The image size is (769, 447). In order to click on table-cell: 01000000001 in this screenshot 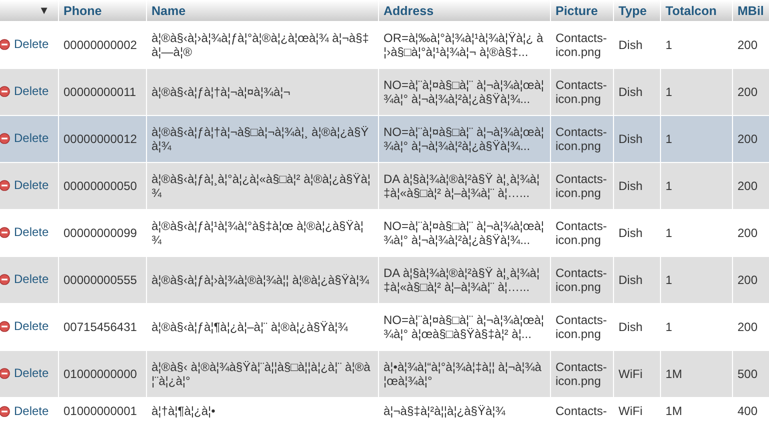, I will do `click(100, 411)`.